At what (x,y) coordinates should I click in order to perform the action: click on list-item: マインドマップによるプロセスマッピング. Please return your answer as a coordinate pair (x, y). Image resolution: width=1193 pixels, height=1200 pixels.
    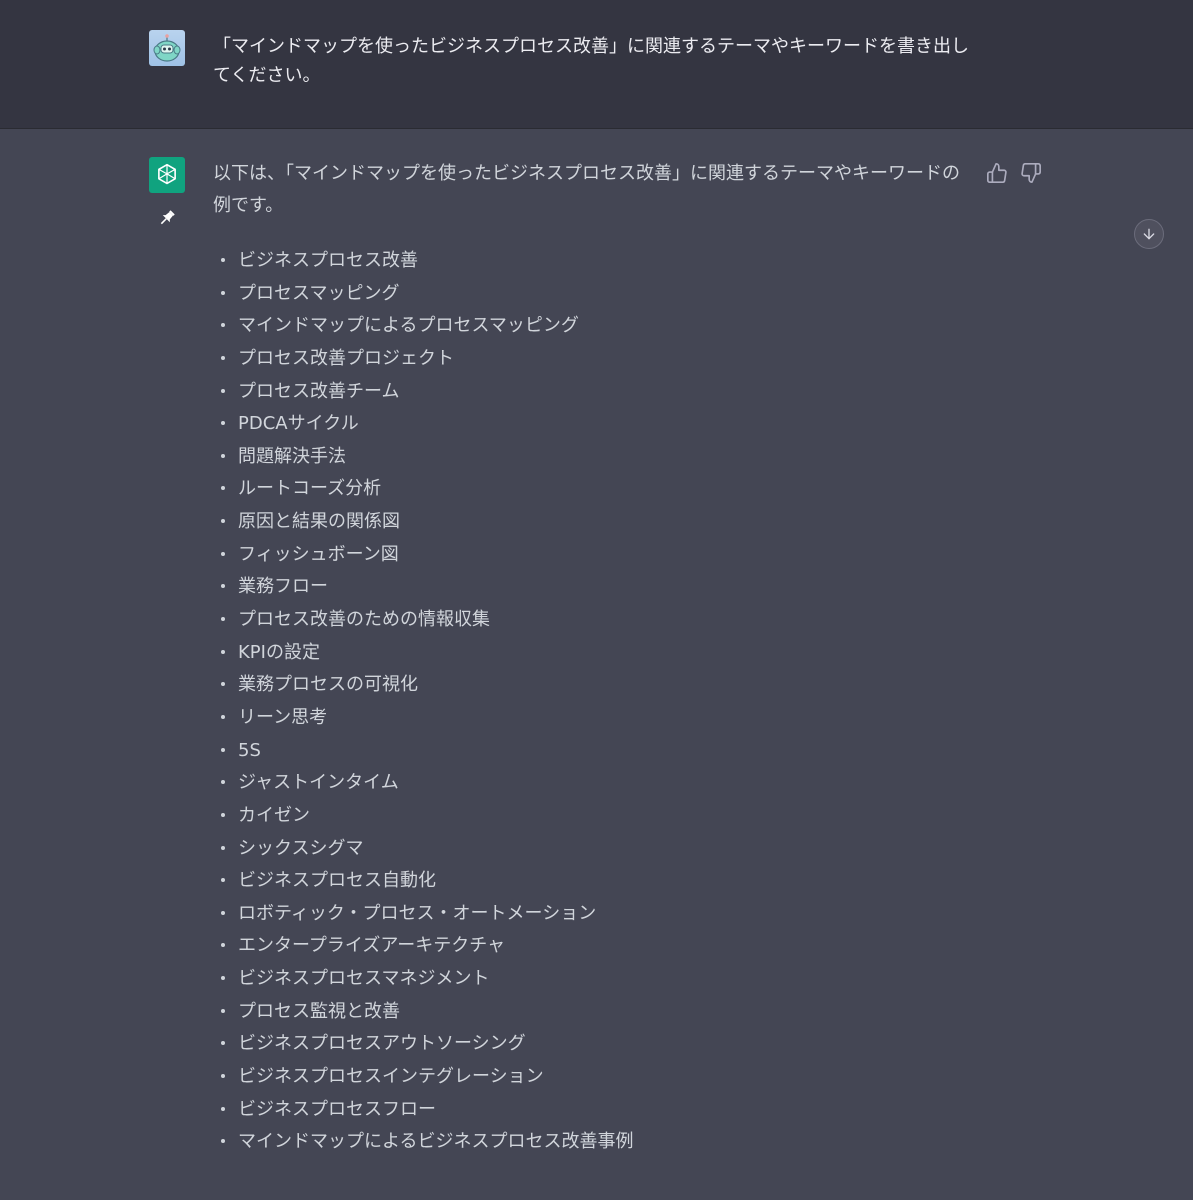
    Looking at the image, I should click on (593, 326).